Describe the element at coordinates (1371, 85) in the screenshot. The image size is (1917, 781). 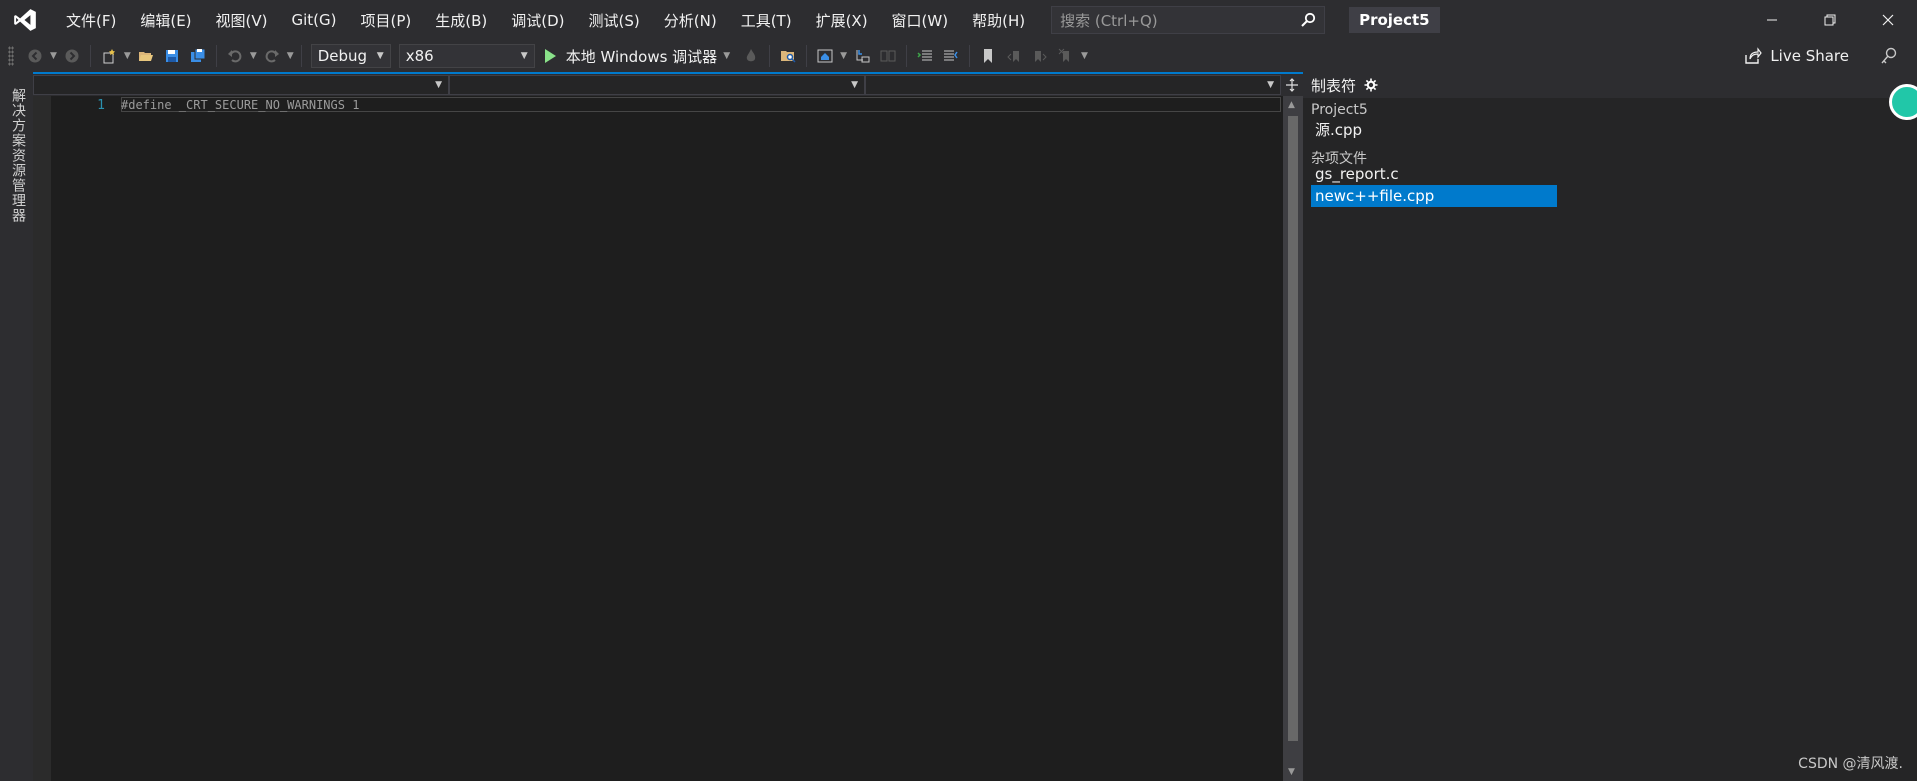
I see `gear-icon` at that location.